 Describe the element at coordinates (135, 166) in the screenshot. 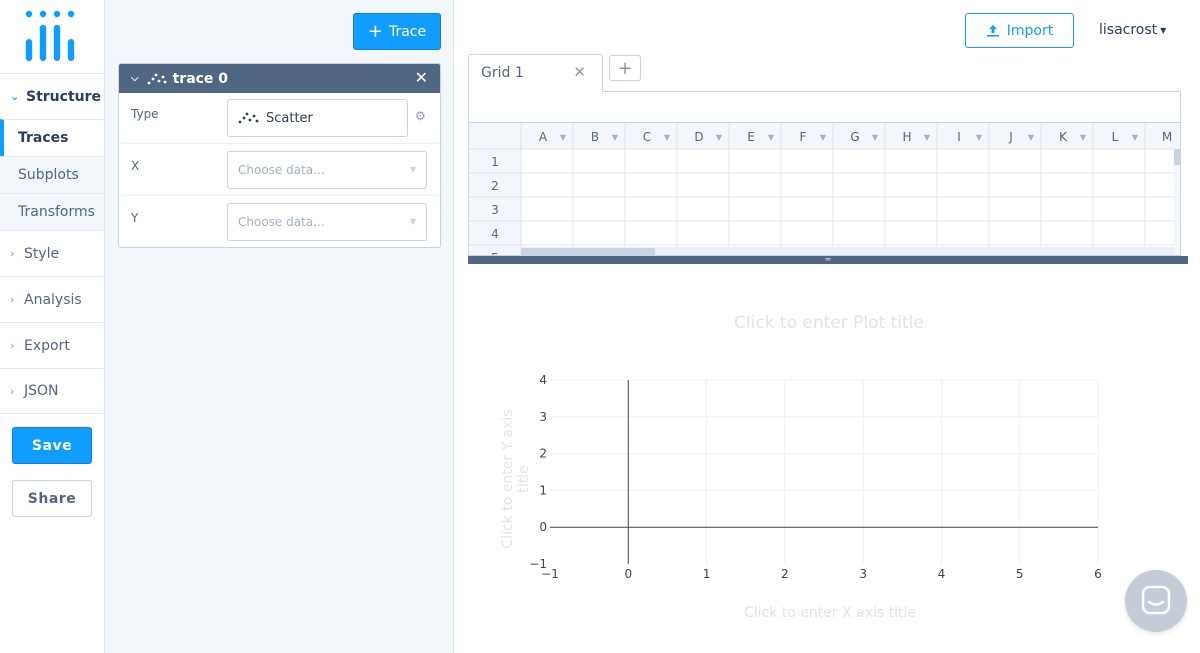

I see `x-label: X` at that location.